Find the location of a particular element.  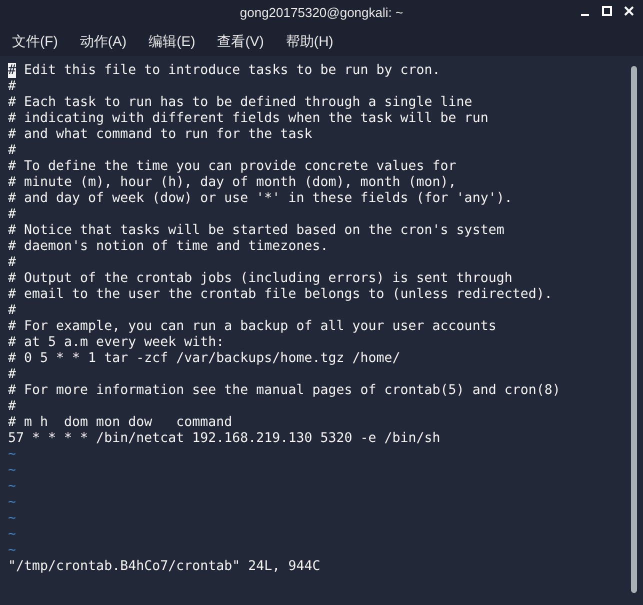

code-line: # email to the user the crontab file belongs to (unless redirected). is located at coordinates (280, 295).